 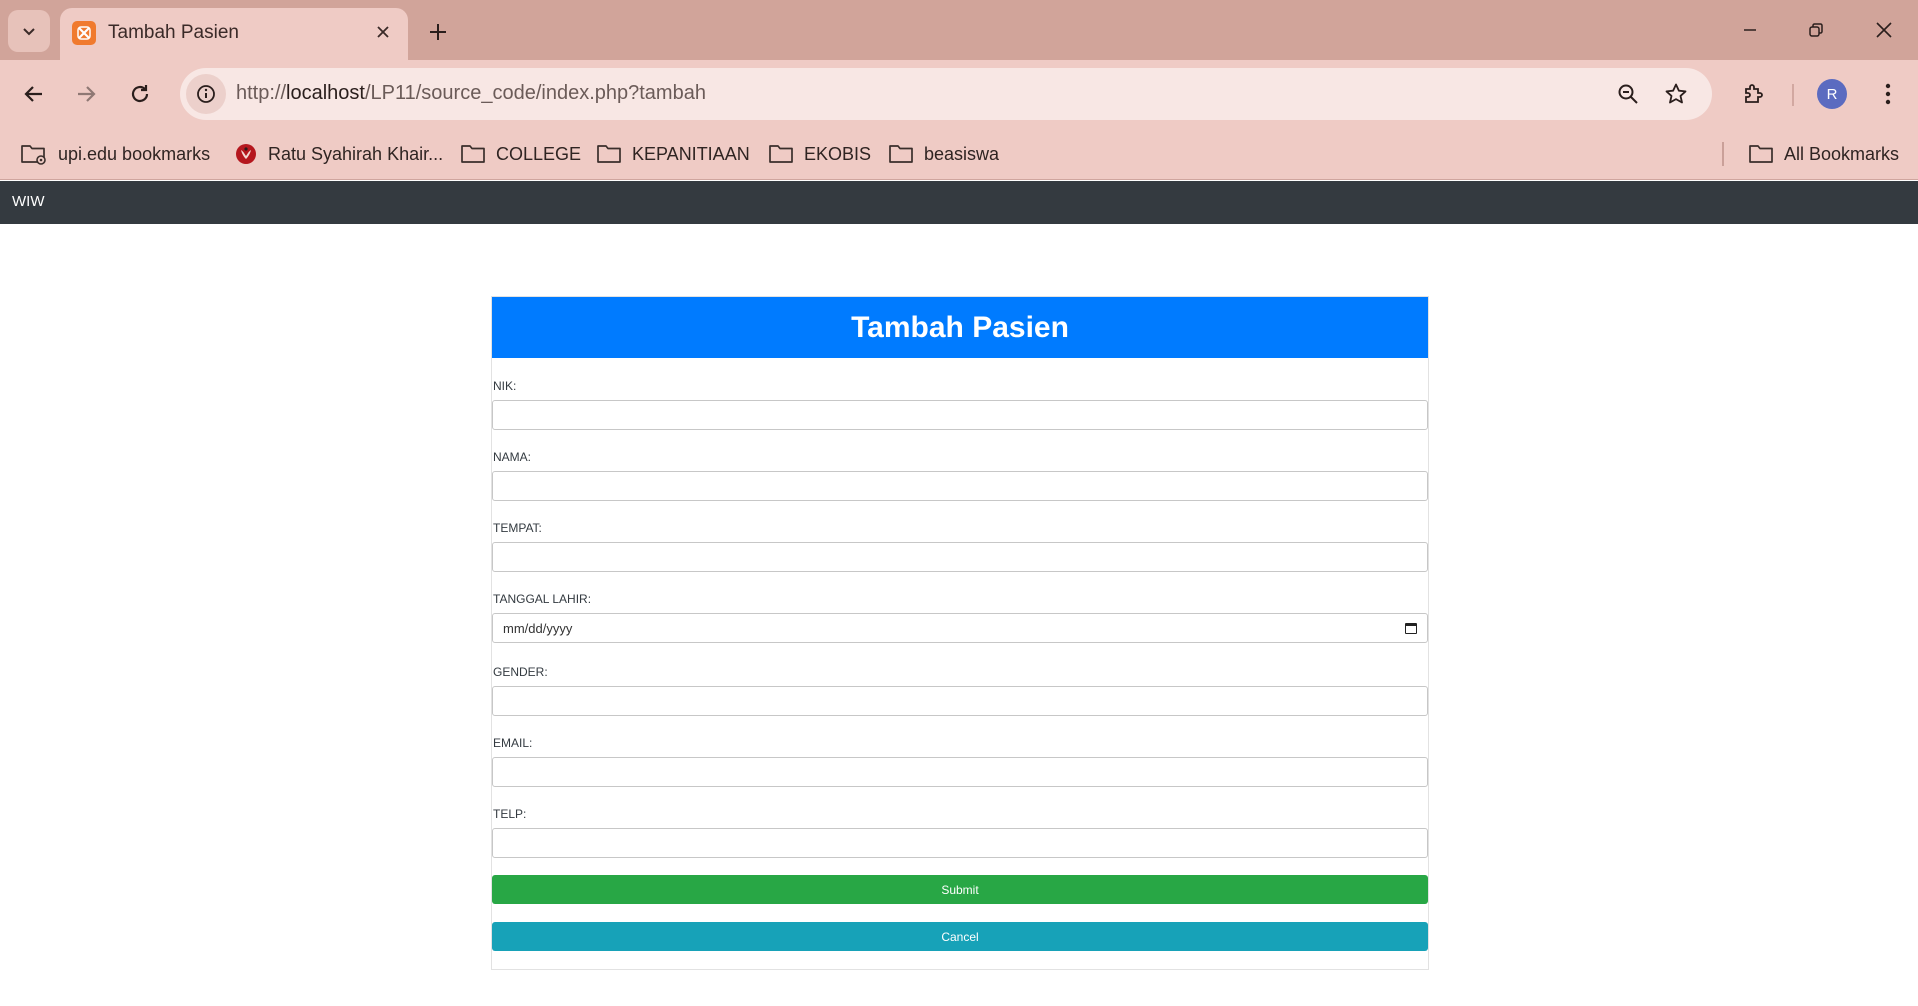 What do you see at coordinates (960, 936) in the screenshot?
I see `cancel-button: Cancel` at bounding box center [960, 936].